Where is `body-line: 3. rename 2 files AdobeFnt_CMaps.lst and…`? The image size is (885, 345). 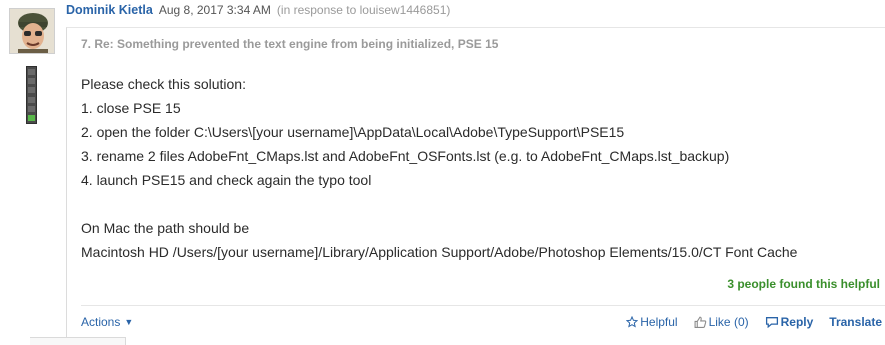 body-line: 3. rename 2 files AdobeFnt_CMaps.lst and… is located at coordinates (405, 156).